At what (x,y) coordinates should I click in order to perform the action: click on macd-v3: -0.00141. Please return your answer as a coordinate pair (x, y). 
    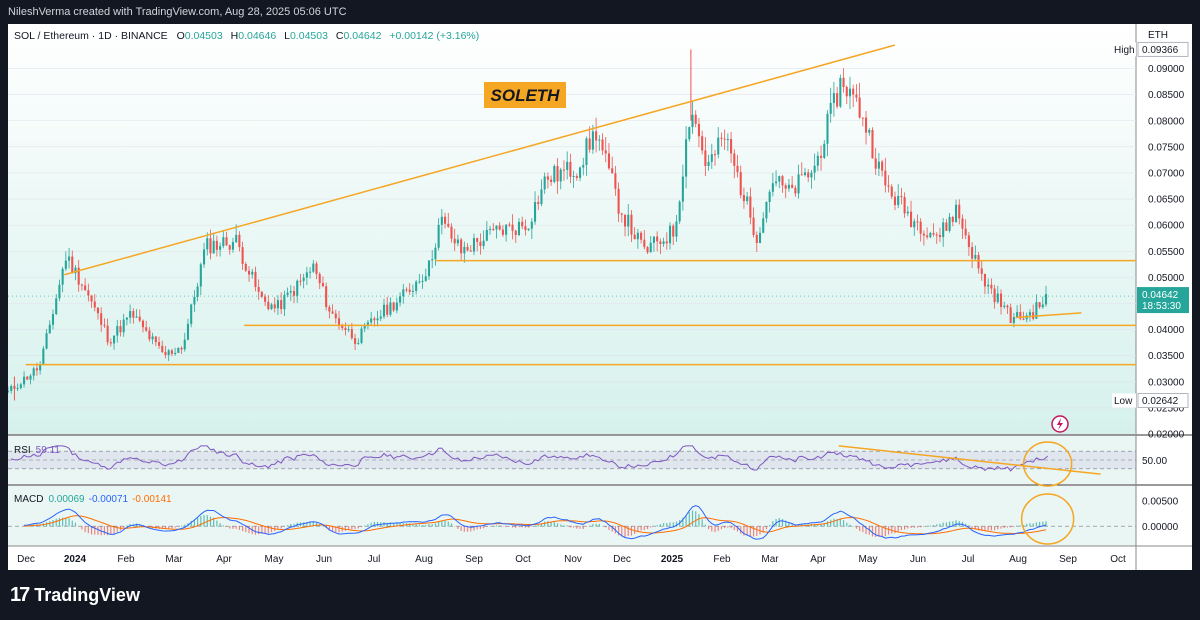
    Looking at the image, I should click on (152, 499).